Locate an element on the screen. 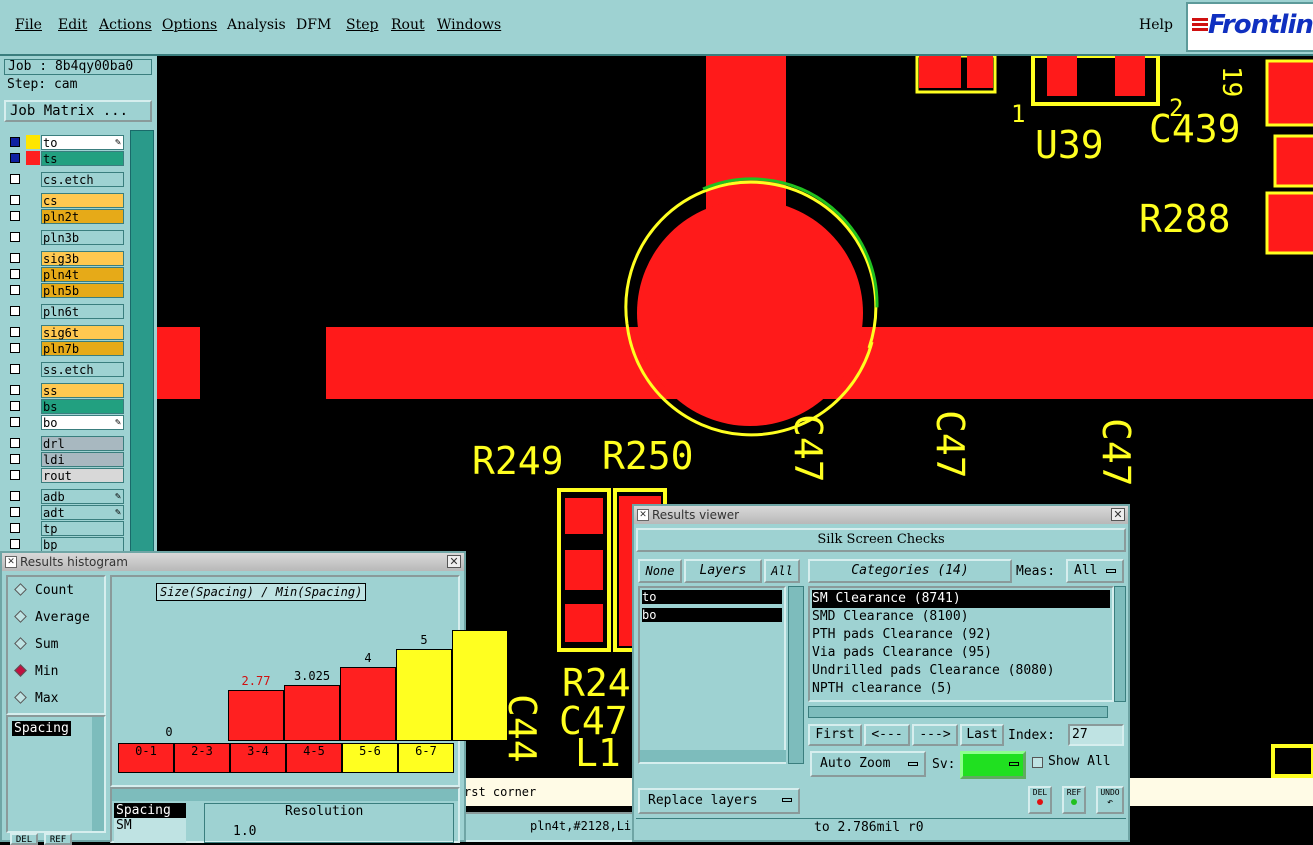  layer-row: cs is located at coordinates (66, 200).